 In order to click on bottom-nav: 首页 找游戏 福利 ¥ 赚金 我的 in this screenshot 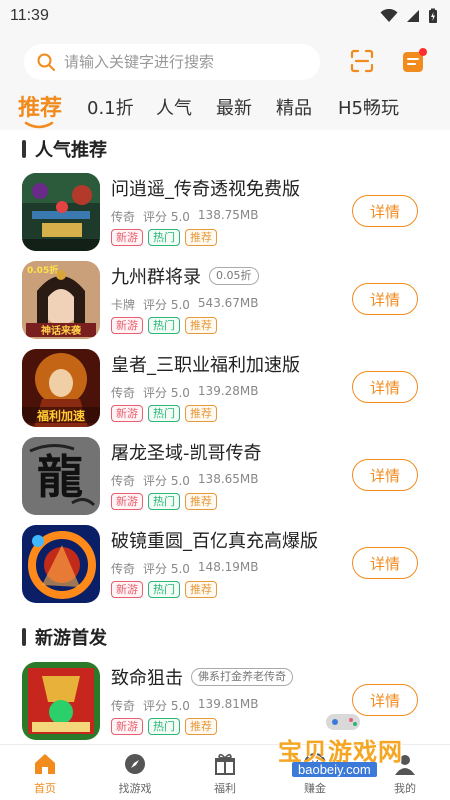, I will do `click(225, 772)`.